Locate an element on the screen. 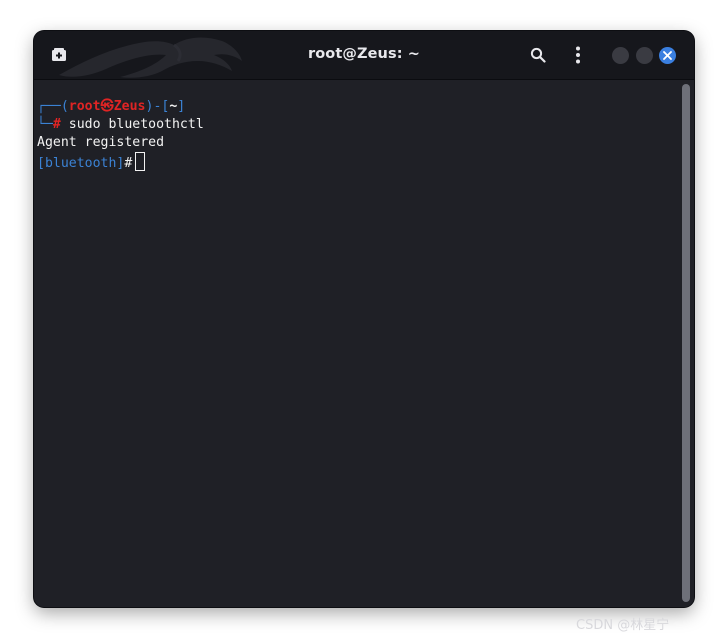 Image resolution: width=728 pixels, height=644 pixels. search-button is located at coordinates (538, 55).